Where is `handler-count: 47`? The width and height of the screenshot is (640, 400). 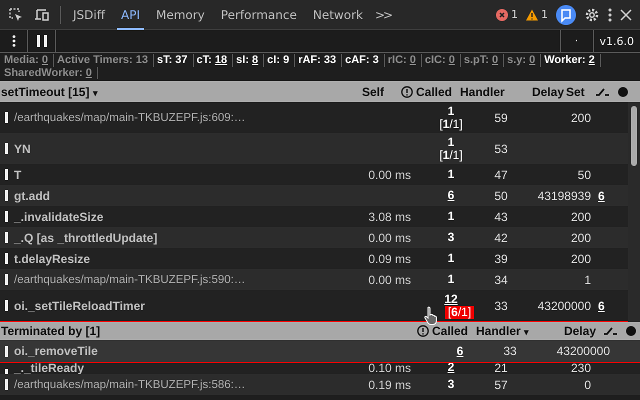 handler-count: 47 is located at coordinates (501, 175).